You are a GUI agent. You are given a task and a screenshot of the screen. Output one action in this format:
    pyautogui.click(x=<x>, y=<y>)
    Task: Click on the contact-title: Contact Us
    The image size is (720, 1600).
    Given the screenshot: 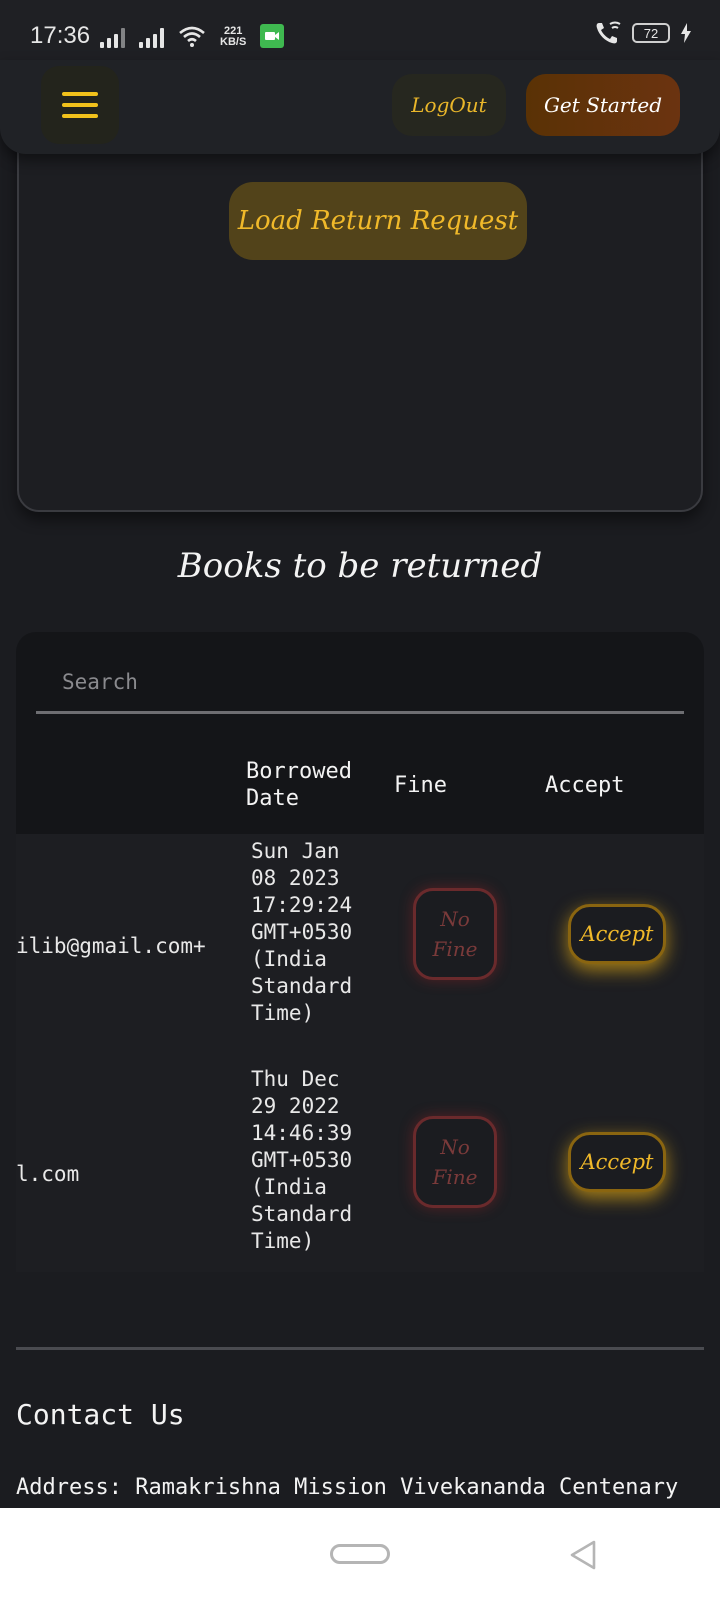 What is the action you would take?
    pyautogui.click(x=100, y=1414)
    